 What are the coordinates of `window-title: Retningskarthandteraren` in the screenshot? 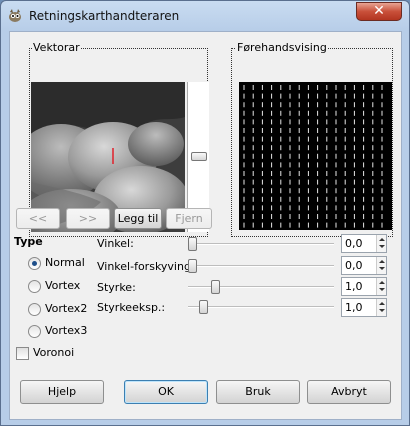 It's located at (104, 16).